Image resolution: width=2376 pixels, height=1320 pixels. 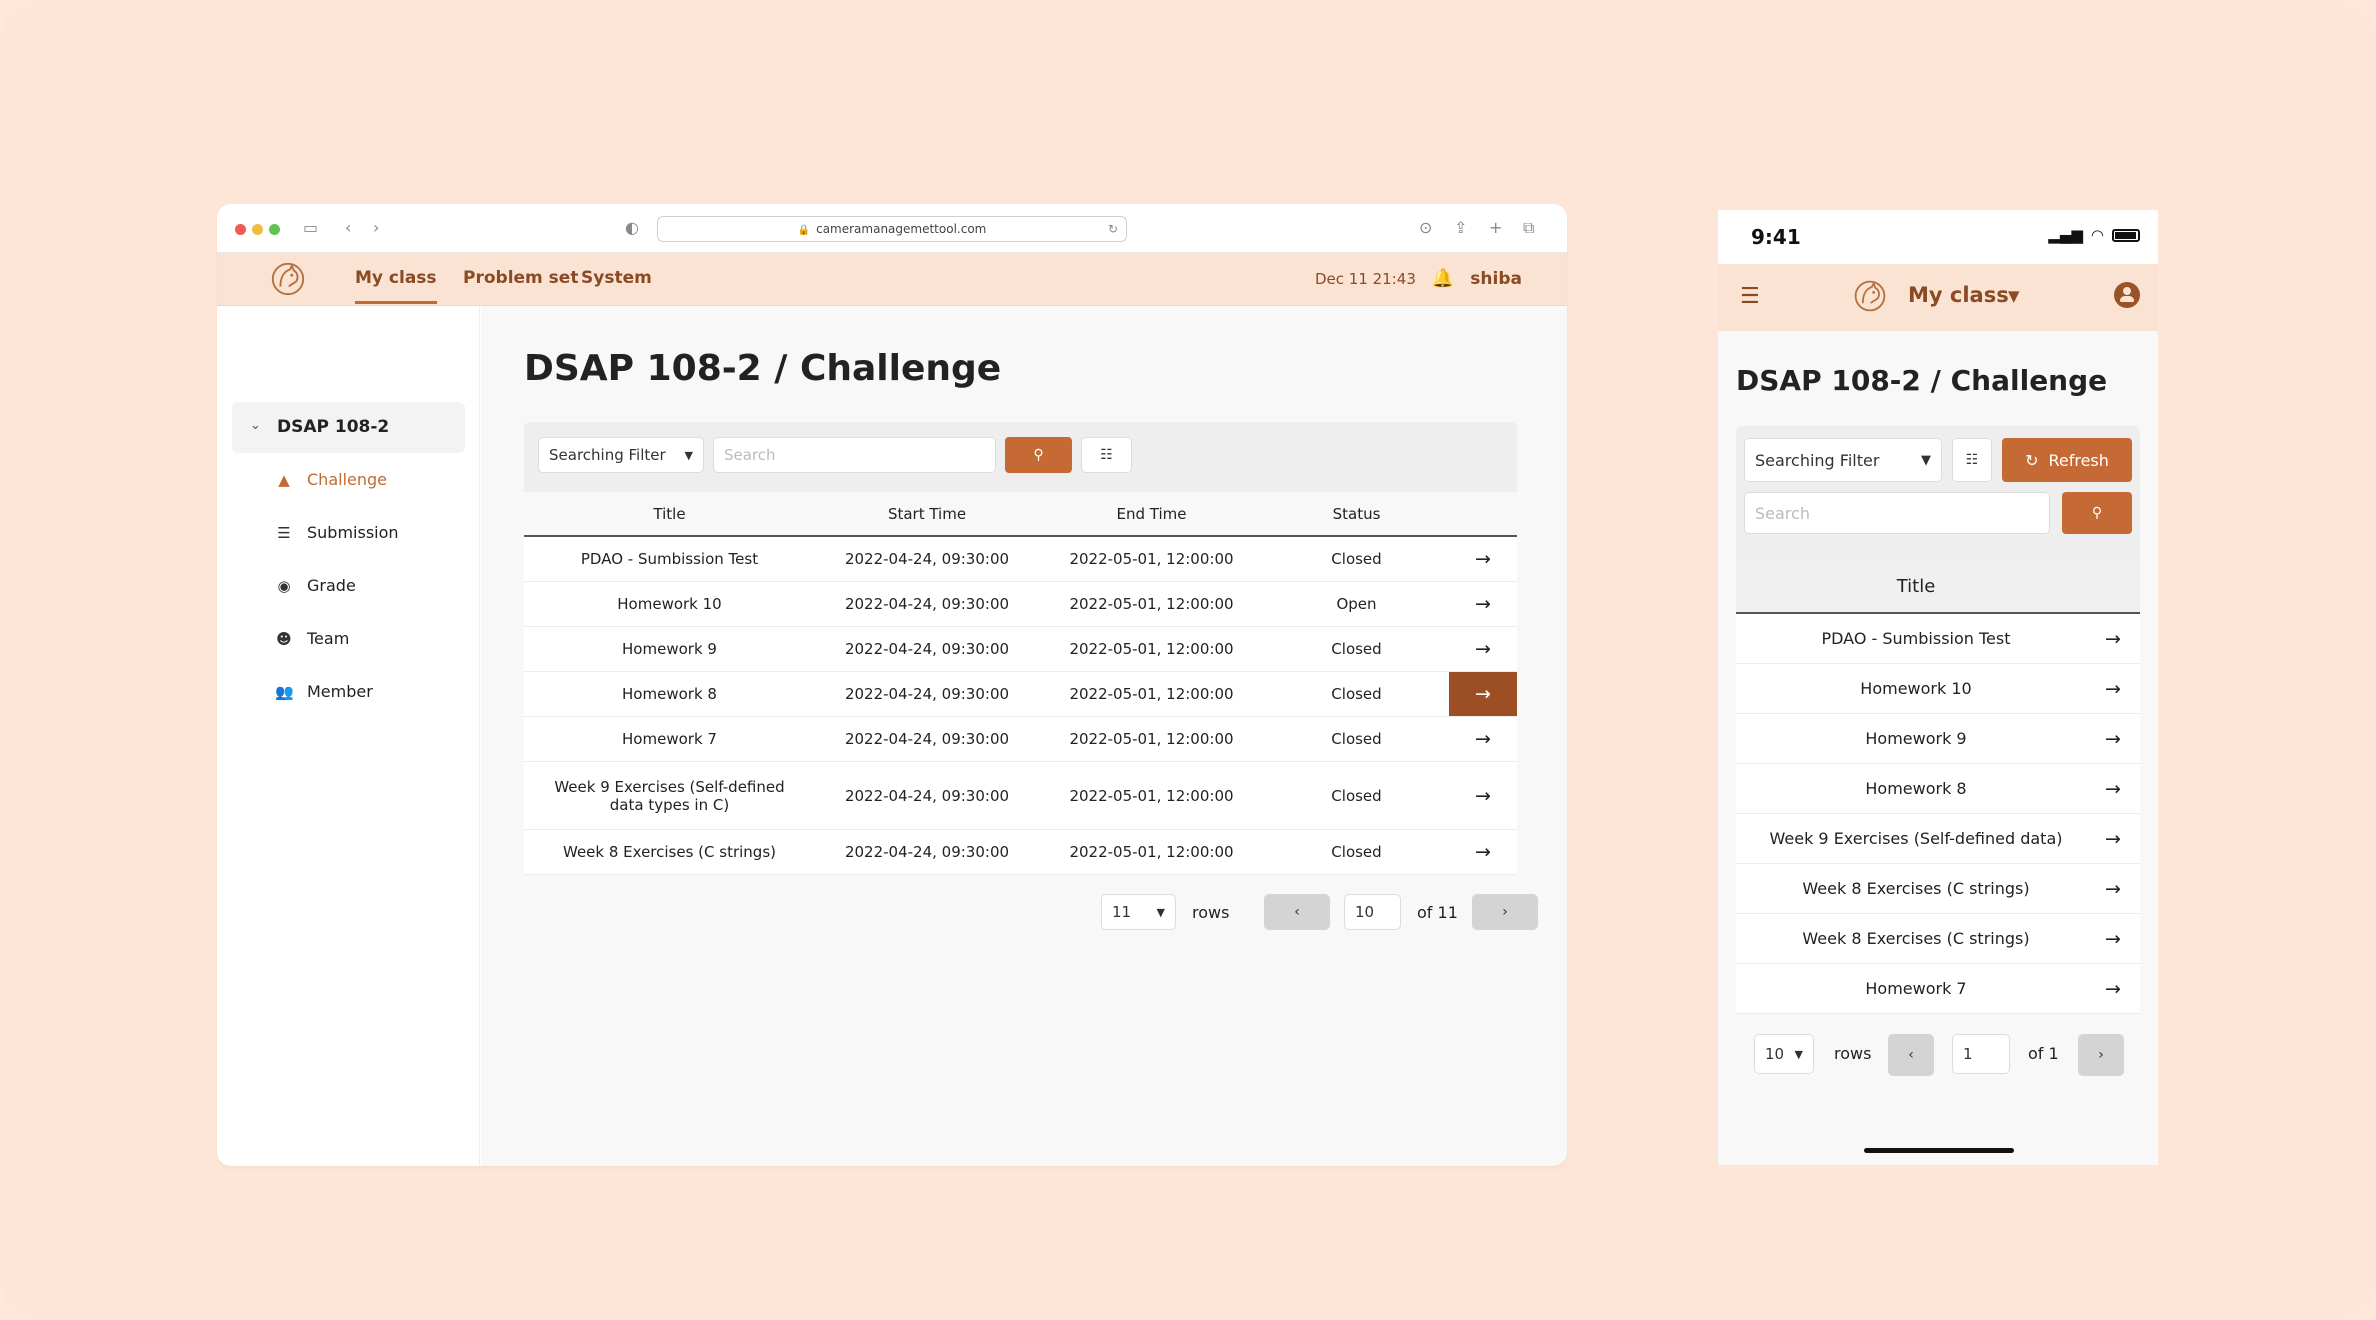 What do you see at coordinates (1425, 228) in the screenshot?
I see `download-icon: ⊙` at bounding box center [1425, 228].